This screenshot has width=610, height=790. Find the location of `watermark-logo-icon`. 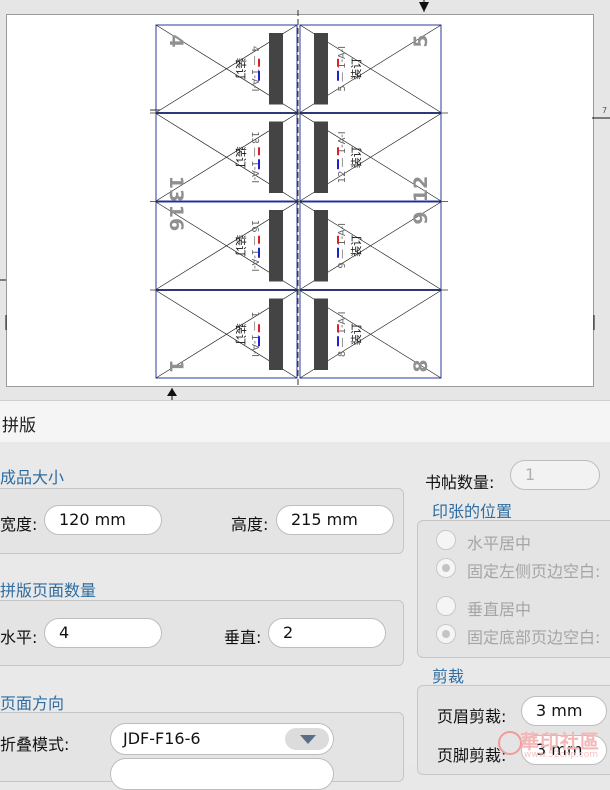

watermark-logo-icon is located at coordinates (510, 743).